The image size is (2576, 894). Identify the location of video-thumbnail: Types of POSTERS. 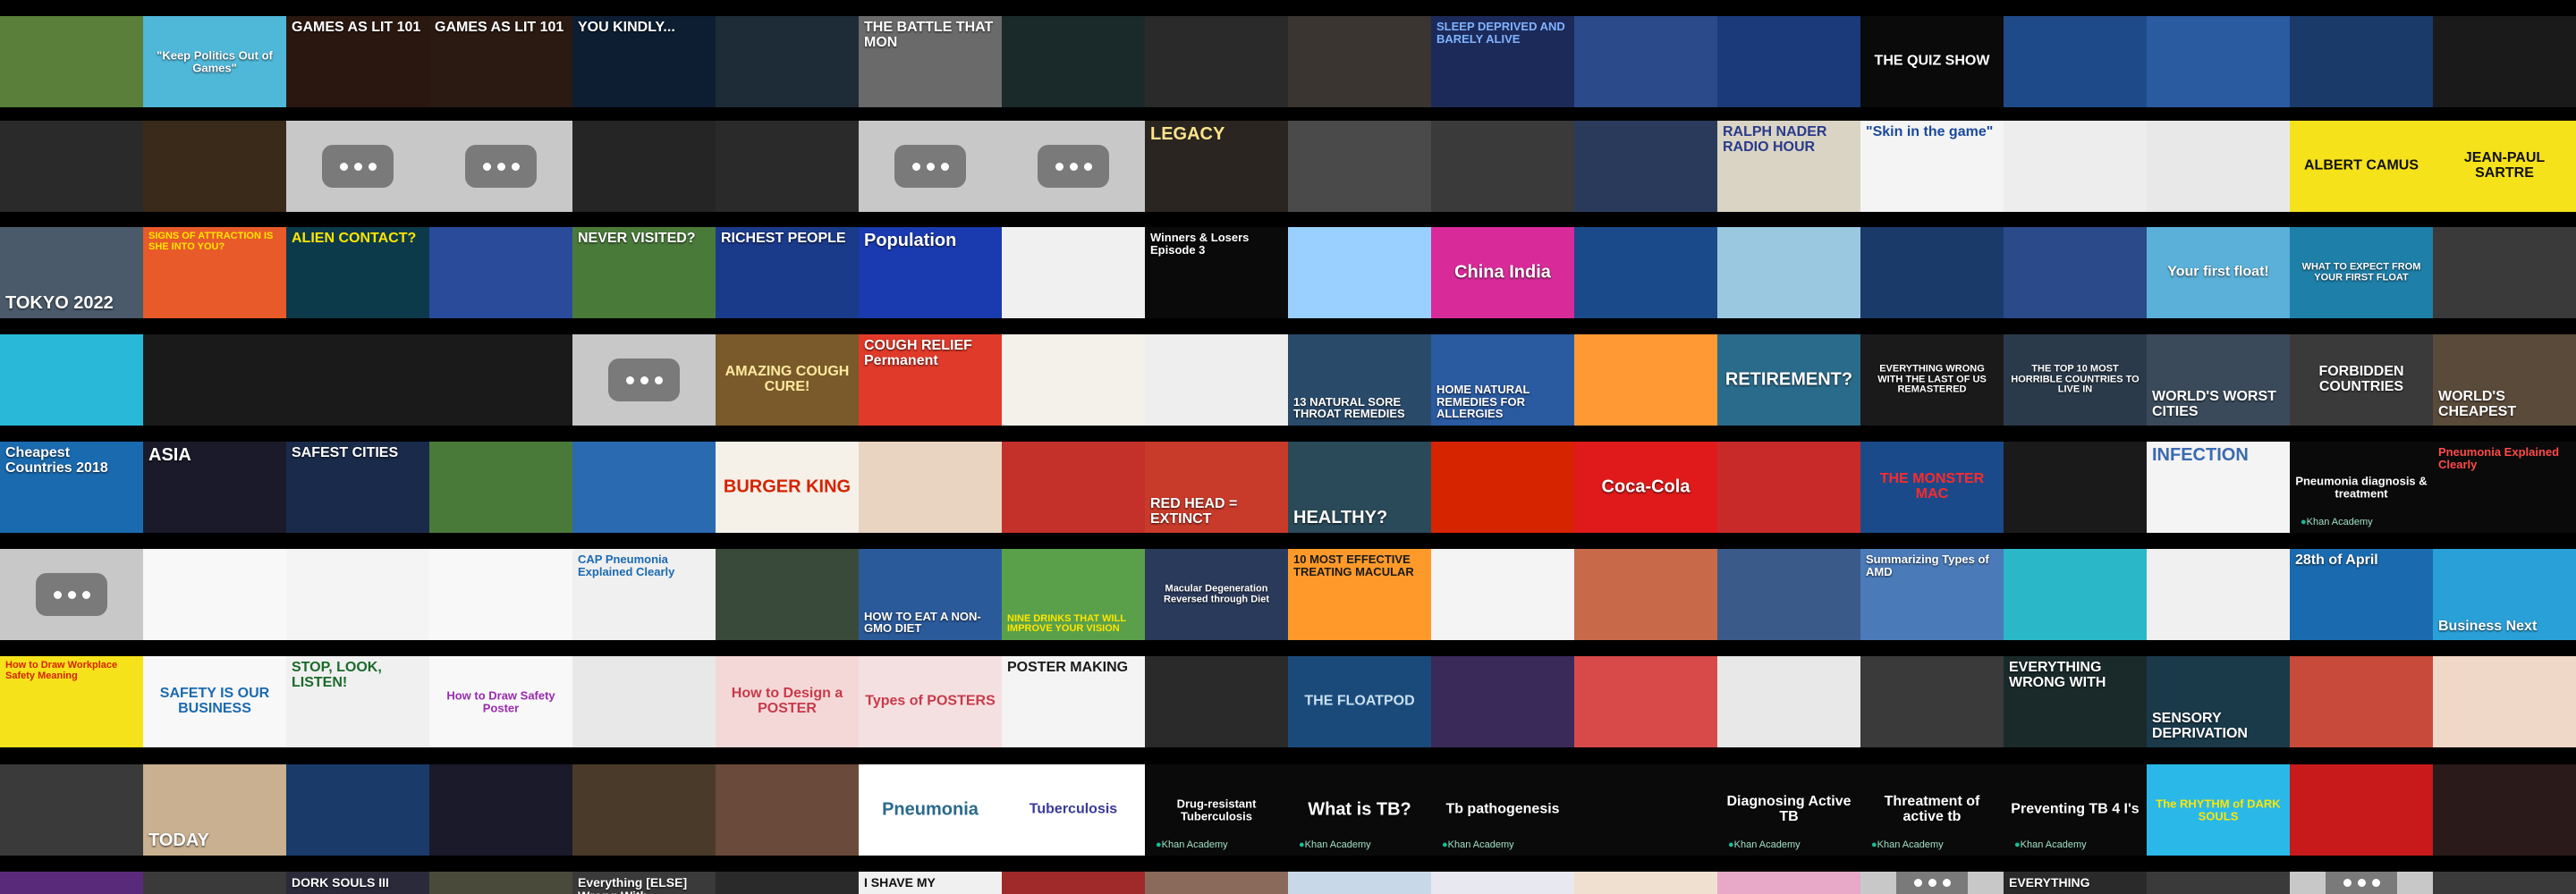
(930, 701).